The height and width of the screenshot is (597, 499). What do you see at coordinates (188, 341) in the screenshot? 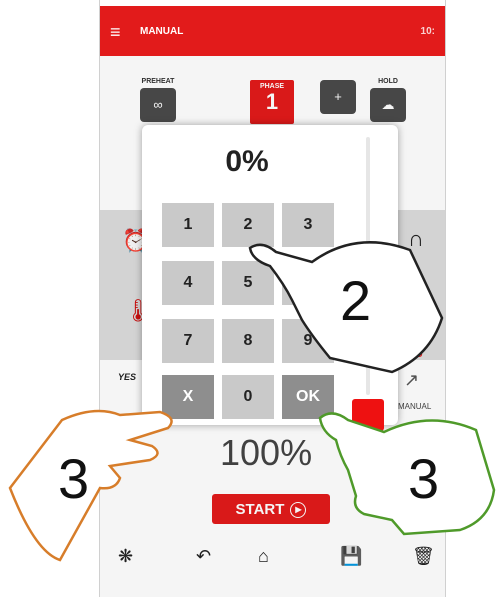
I see `key-7: 7` at bounding box center [188, 341].